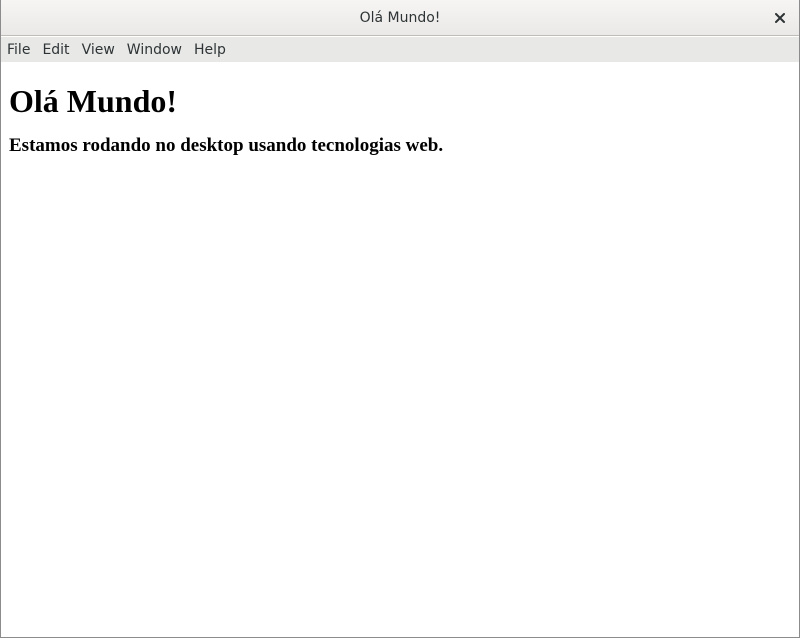  What do you see at coordinates (93, 101) in the screenshot?
I see `page-heading: Olá Mundo!` at bounding box center [93, 101].